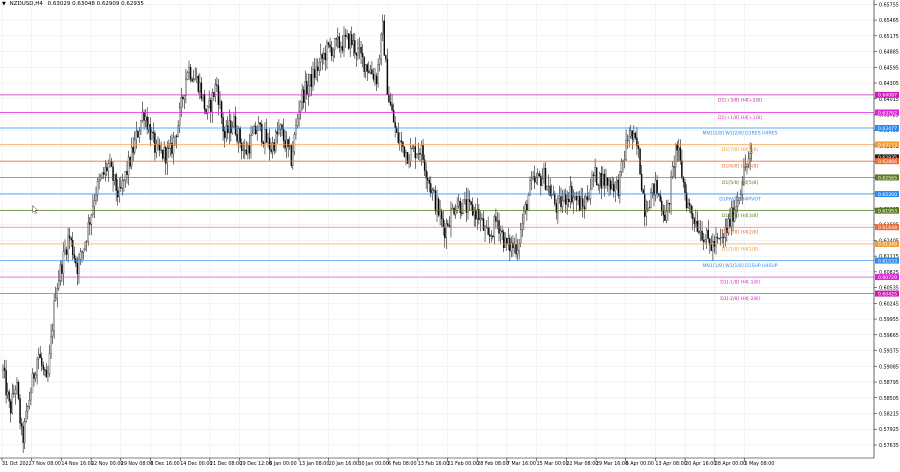  Describe the element at coordinates (889, 430) in the screenshot. I see `price-tick-label: 0.57925` at that location.